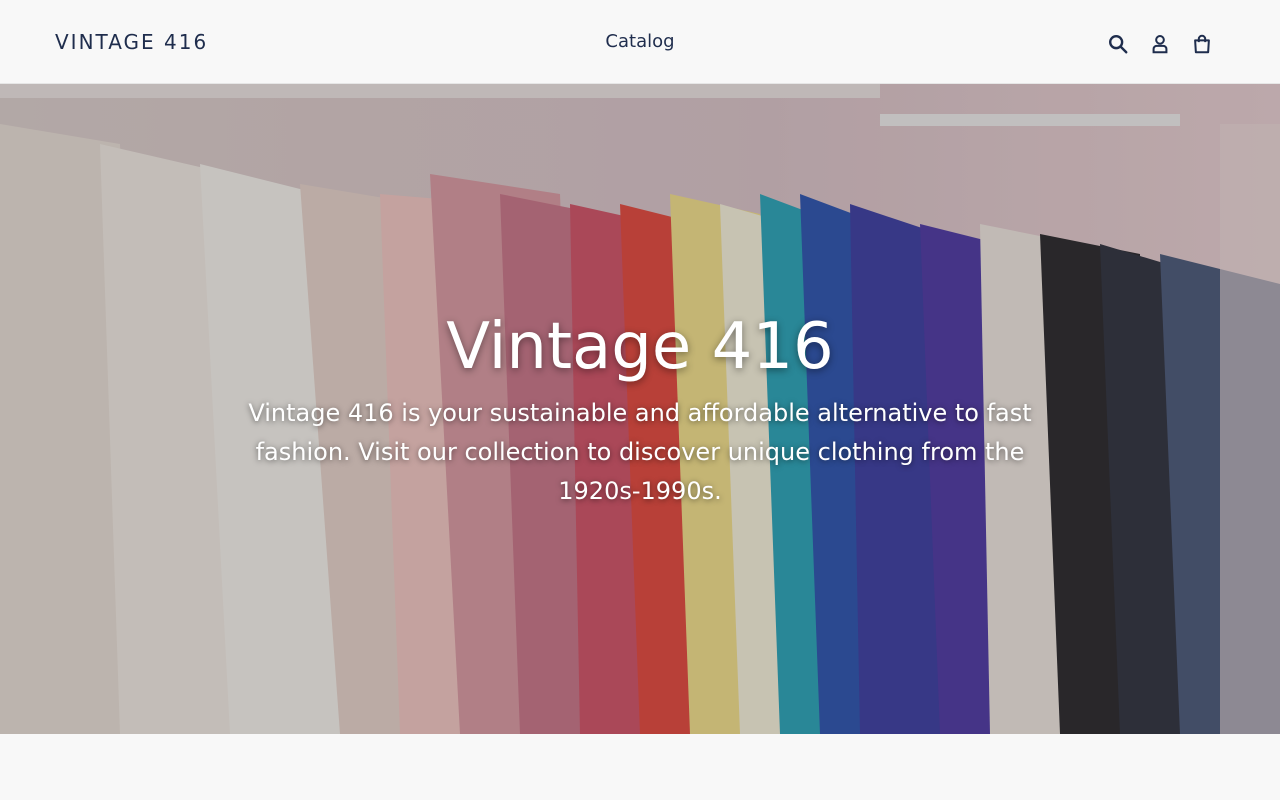 The width and height of the screenshot is (1280, 800). I want to click on account-button, so click(1160, 44).